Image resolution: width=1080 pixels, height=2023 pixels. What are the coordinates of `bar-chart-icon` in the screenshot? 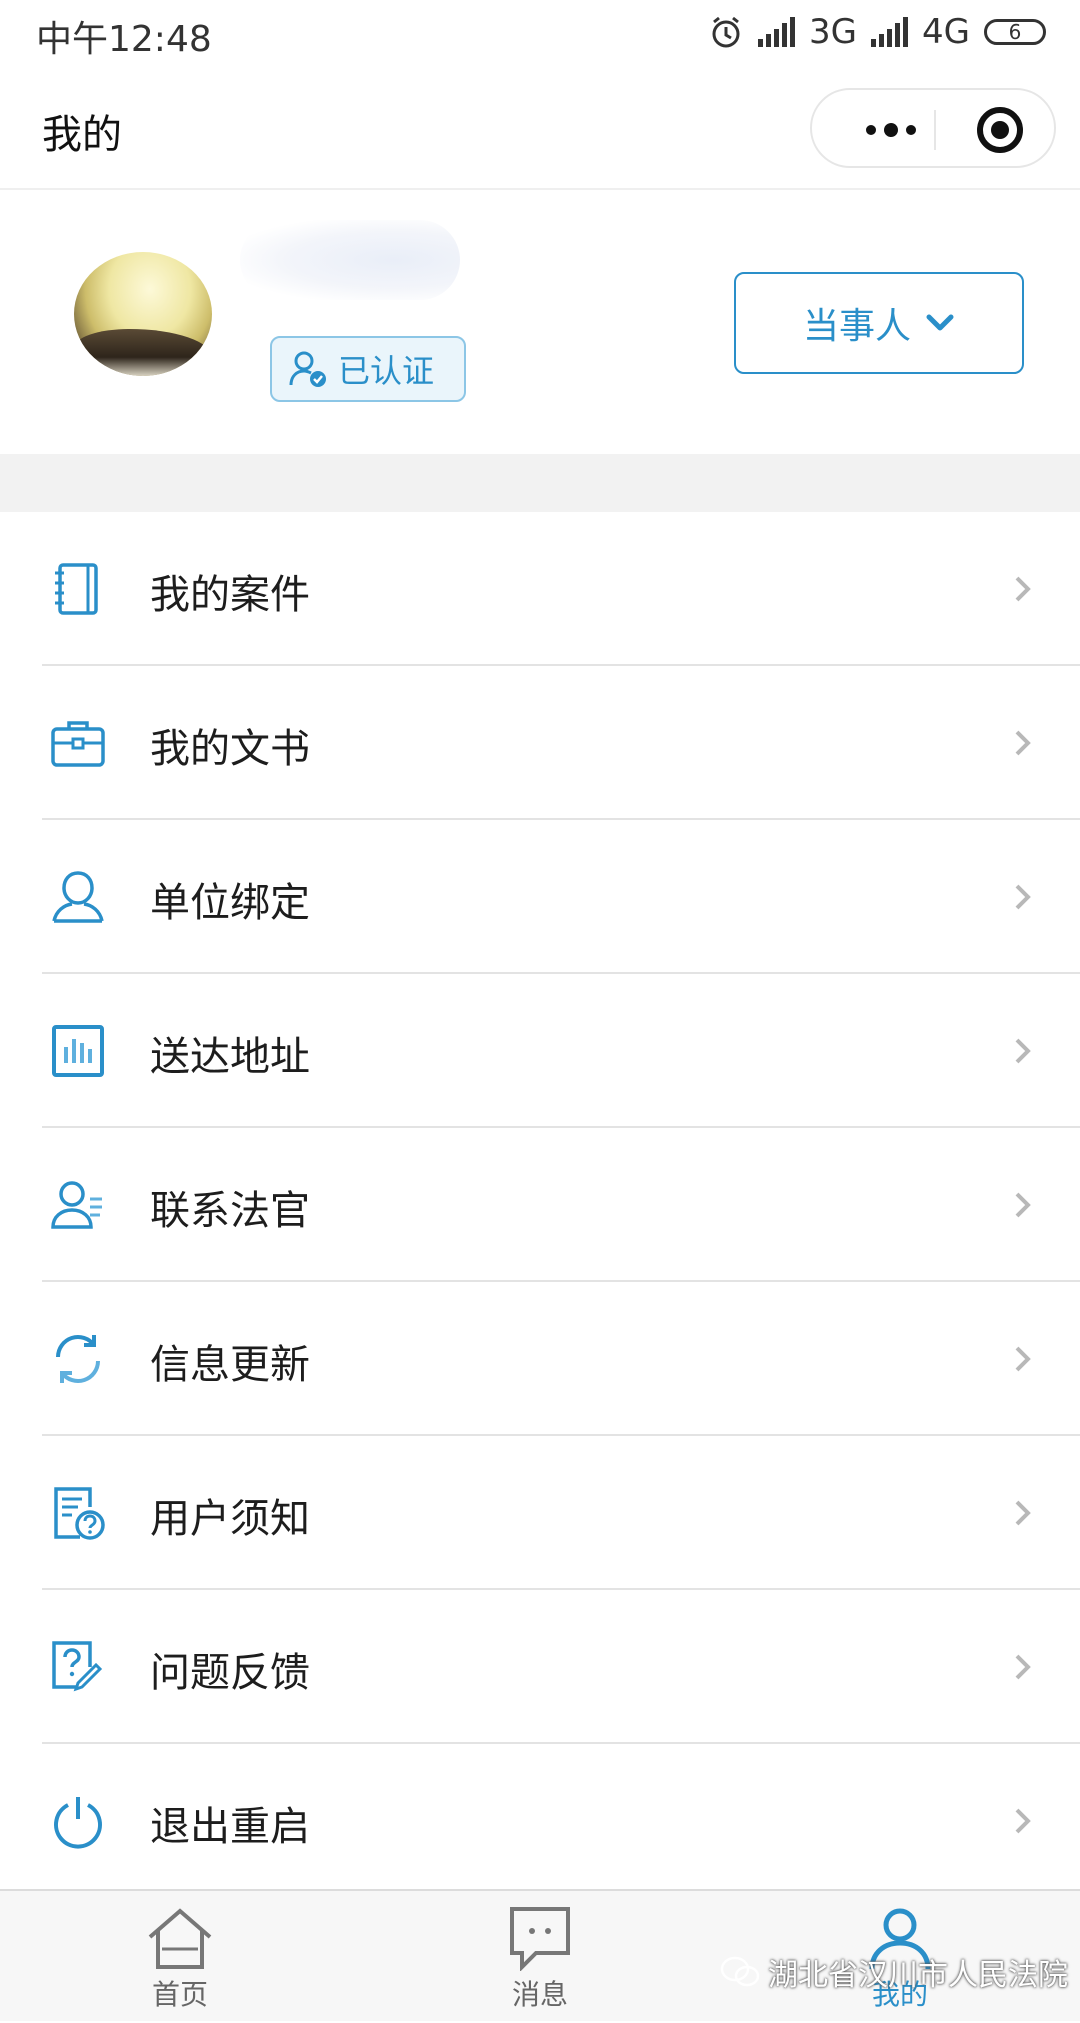 It's located at (78, 1051).